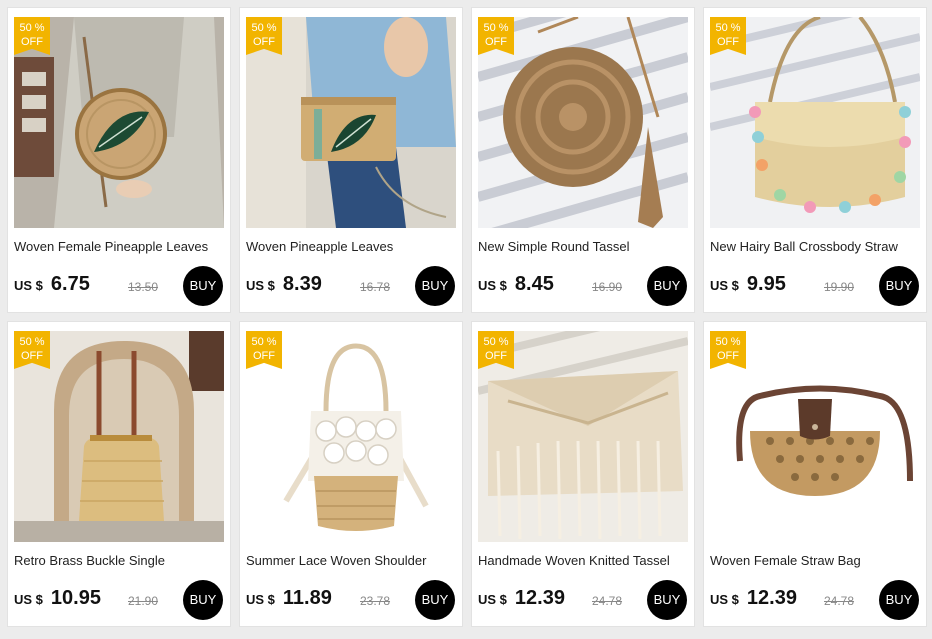 The image size is (932, 639). What do you see at coordinates (143, 287) in the screenshot?
I see `original-price: 13.50` at bounding box center [143, 287].